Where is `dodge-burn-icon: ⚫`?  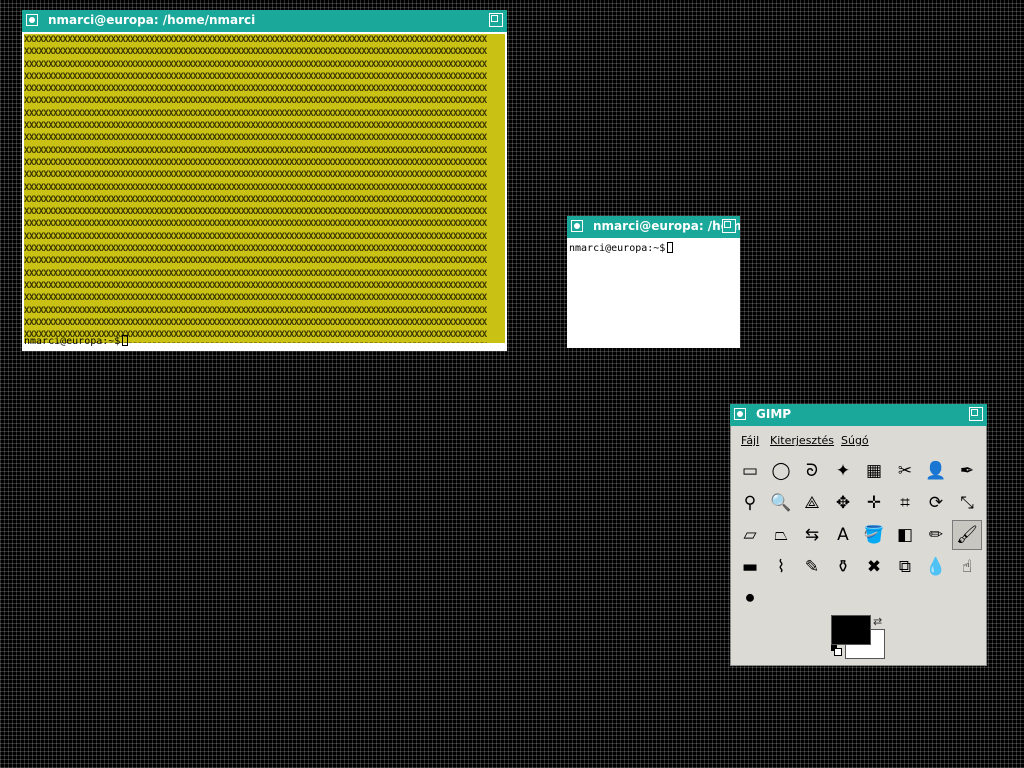
dodge-burn-icon: ⚫ is located at coordinates (750, 598).